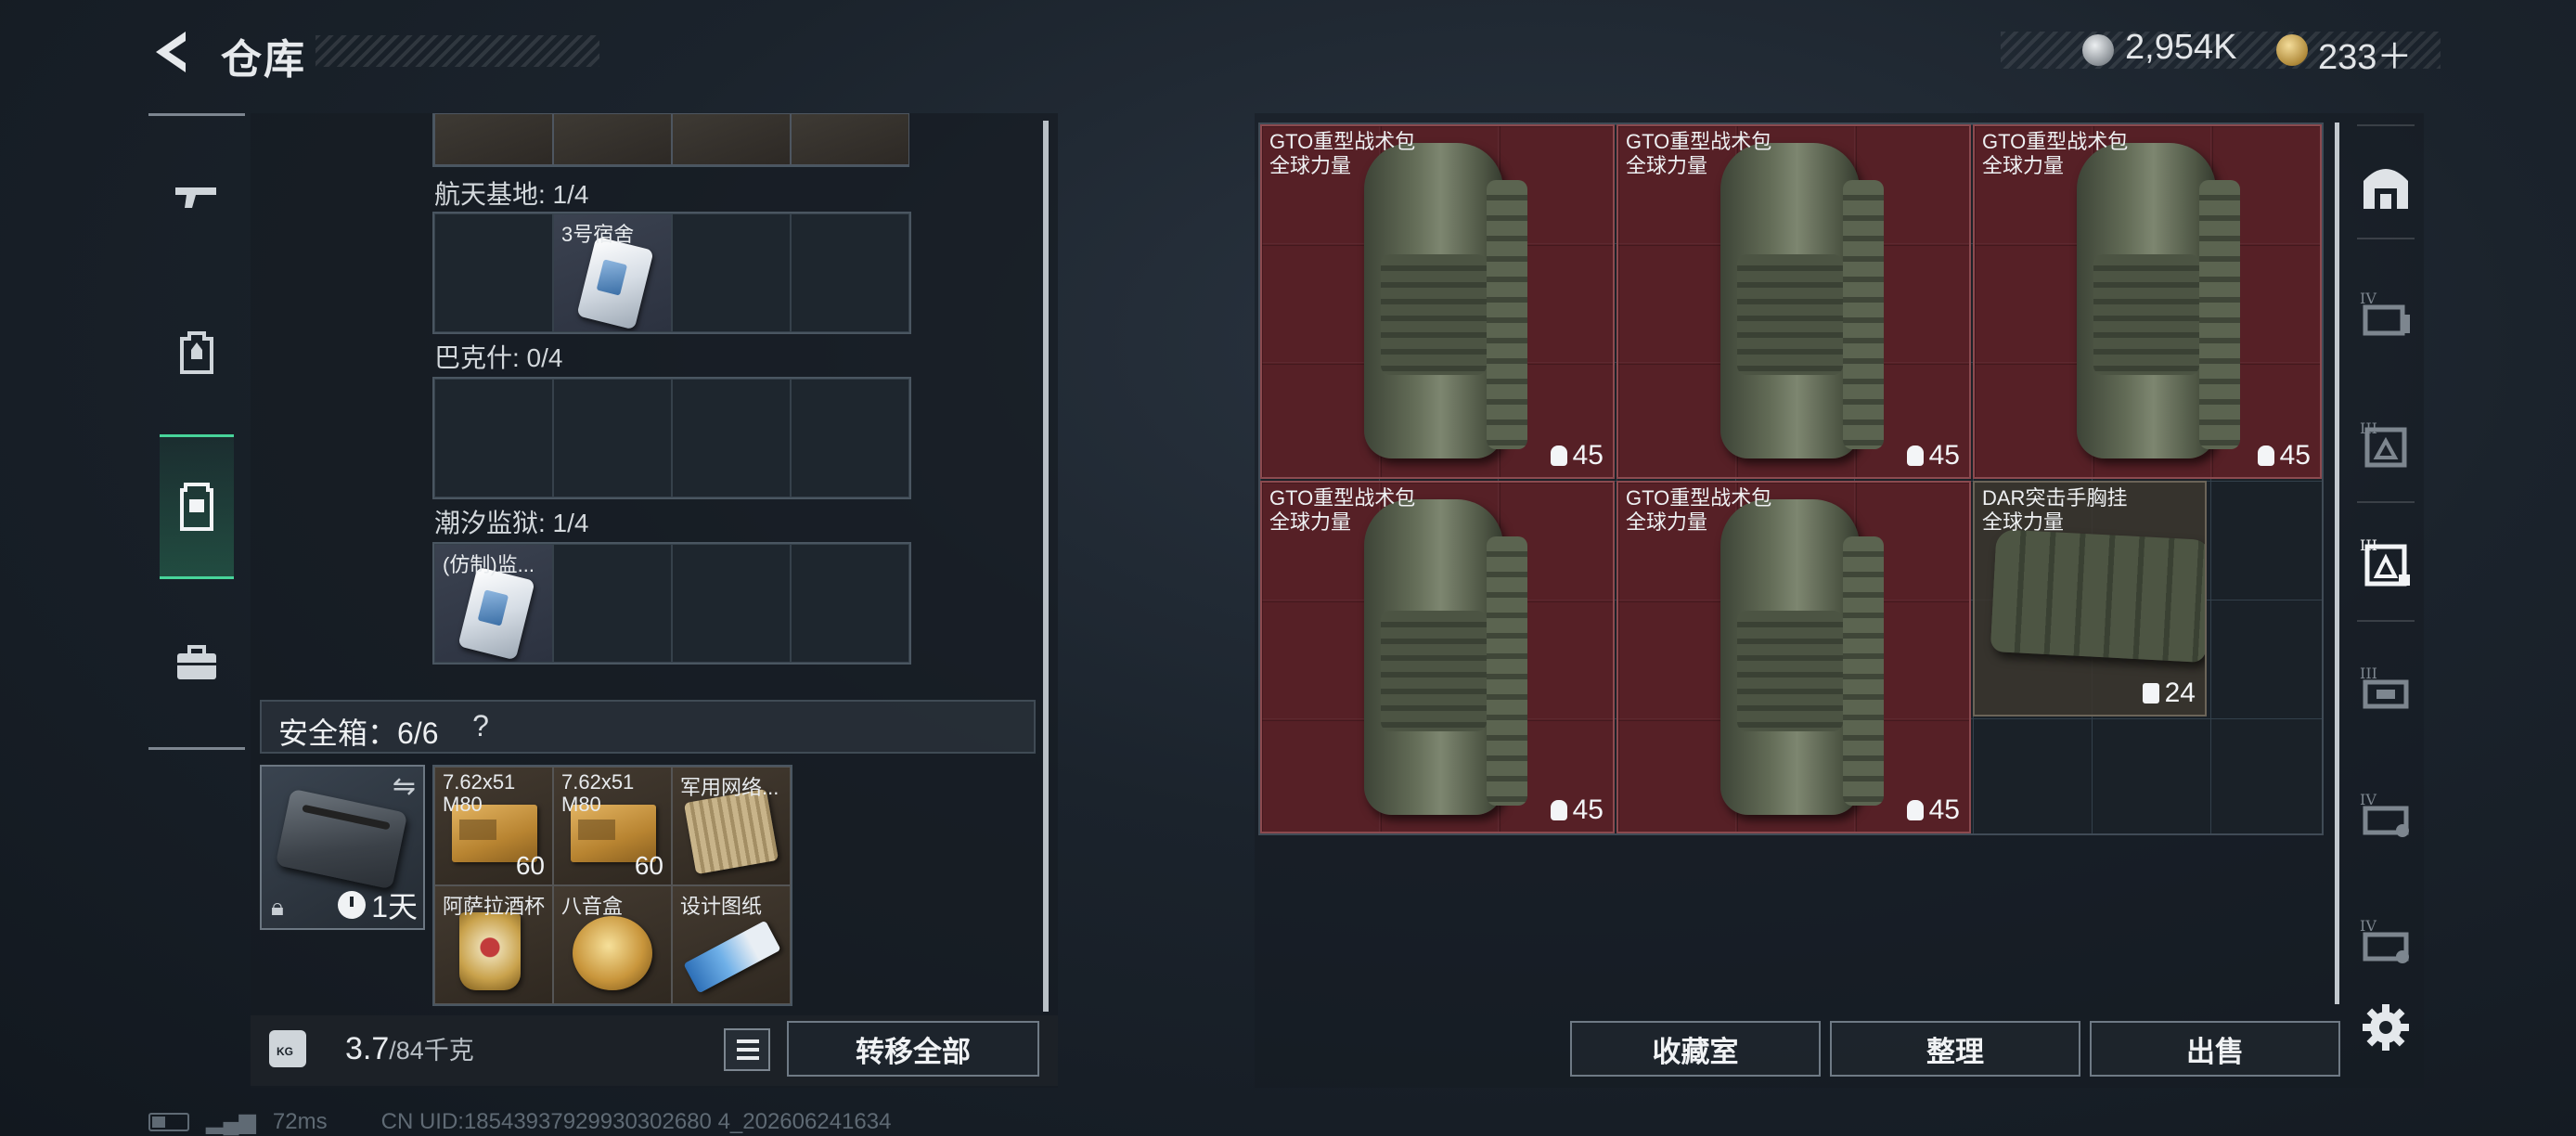  I want to click on safe-box-card: ⇋ 🔒︎ 1天, so click(342, 847).